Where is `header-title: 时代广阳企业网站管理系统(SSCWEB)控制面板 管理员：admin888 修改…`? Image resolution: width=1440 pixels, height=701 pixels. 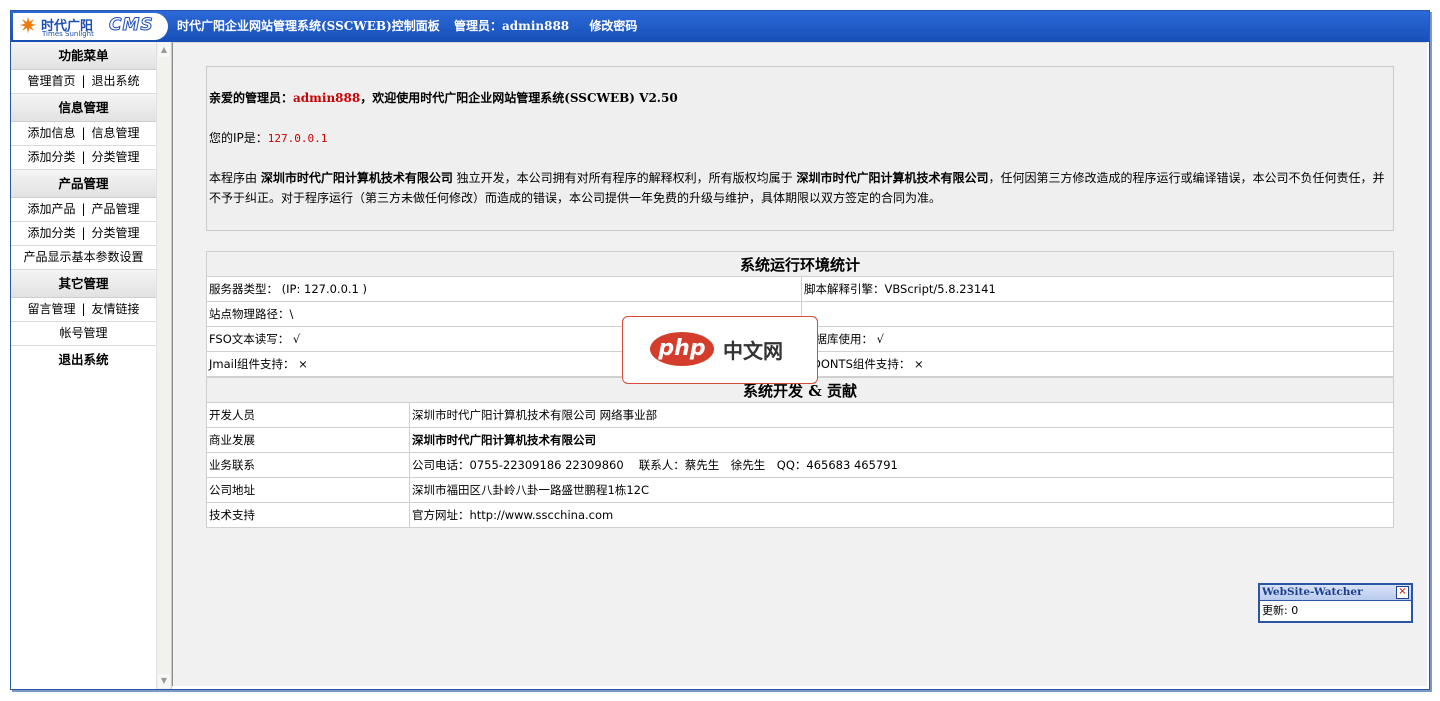
header-title: 时代广阳企业网站管理系统(SSCWEB)控制面板 管理员：admin888 修改… is located at coordinates (412, 26).